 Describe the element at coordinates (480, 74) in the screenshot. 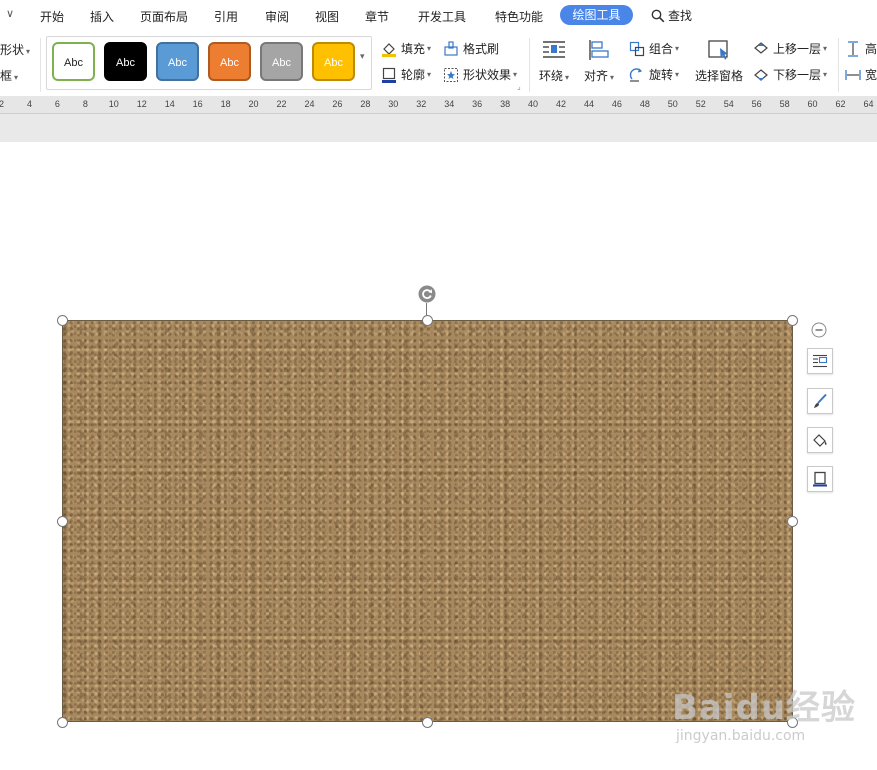

I see `shape-effect-button: 形状效果 ▾` at that location.